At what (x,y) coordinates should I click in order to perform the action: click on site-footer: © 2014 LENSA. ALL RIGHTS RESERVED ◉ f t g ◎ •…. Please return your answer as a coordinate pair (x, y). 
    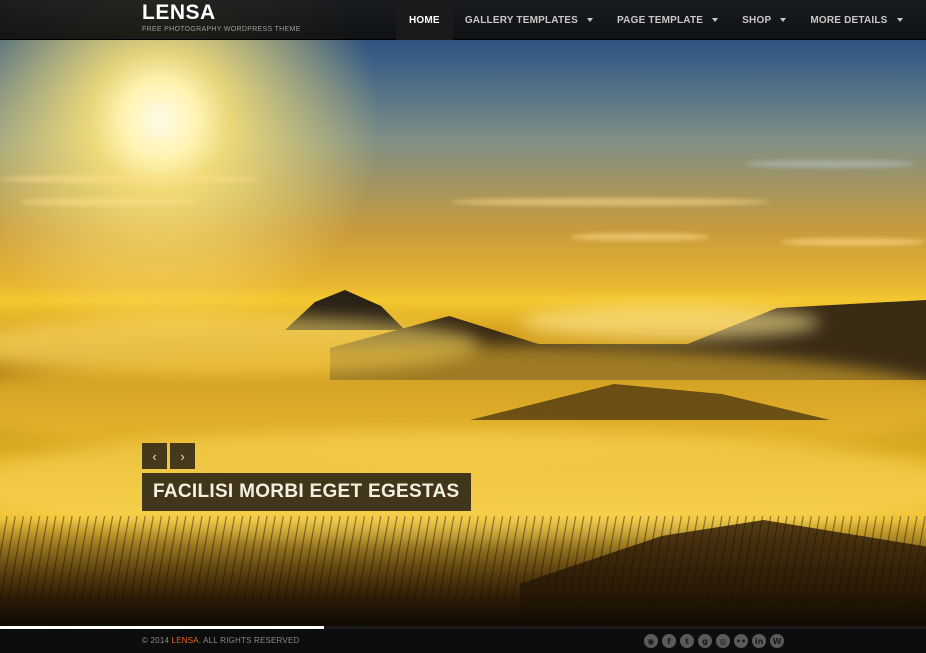
    Looking at the image, I should click on (463, 641).